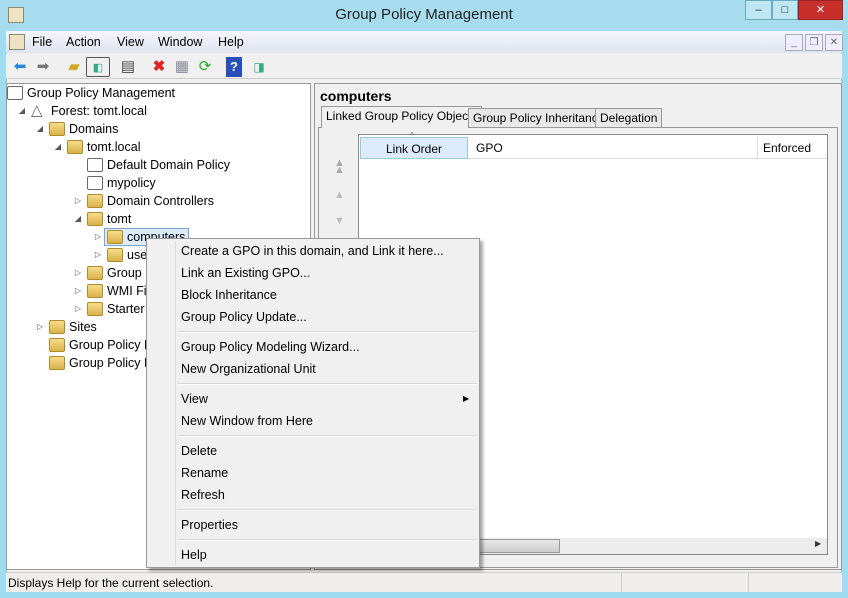  I want to click on column-gpo-label: GPO, so click(489, 148).